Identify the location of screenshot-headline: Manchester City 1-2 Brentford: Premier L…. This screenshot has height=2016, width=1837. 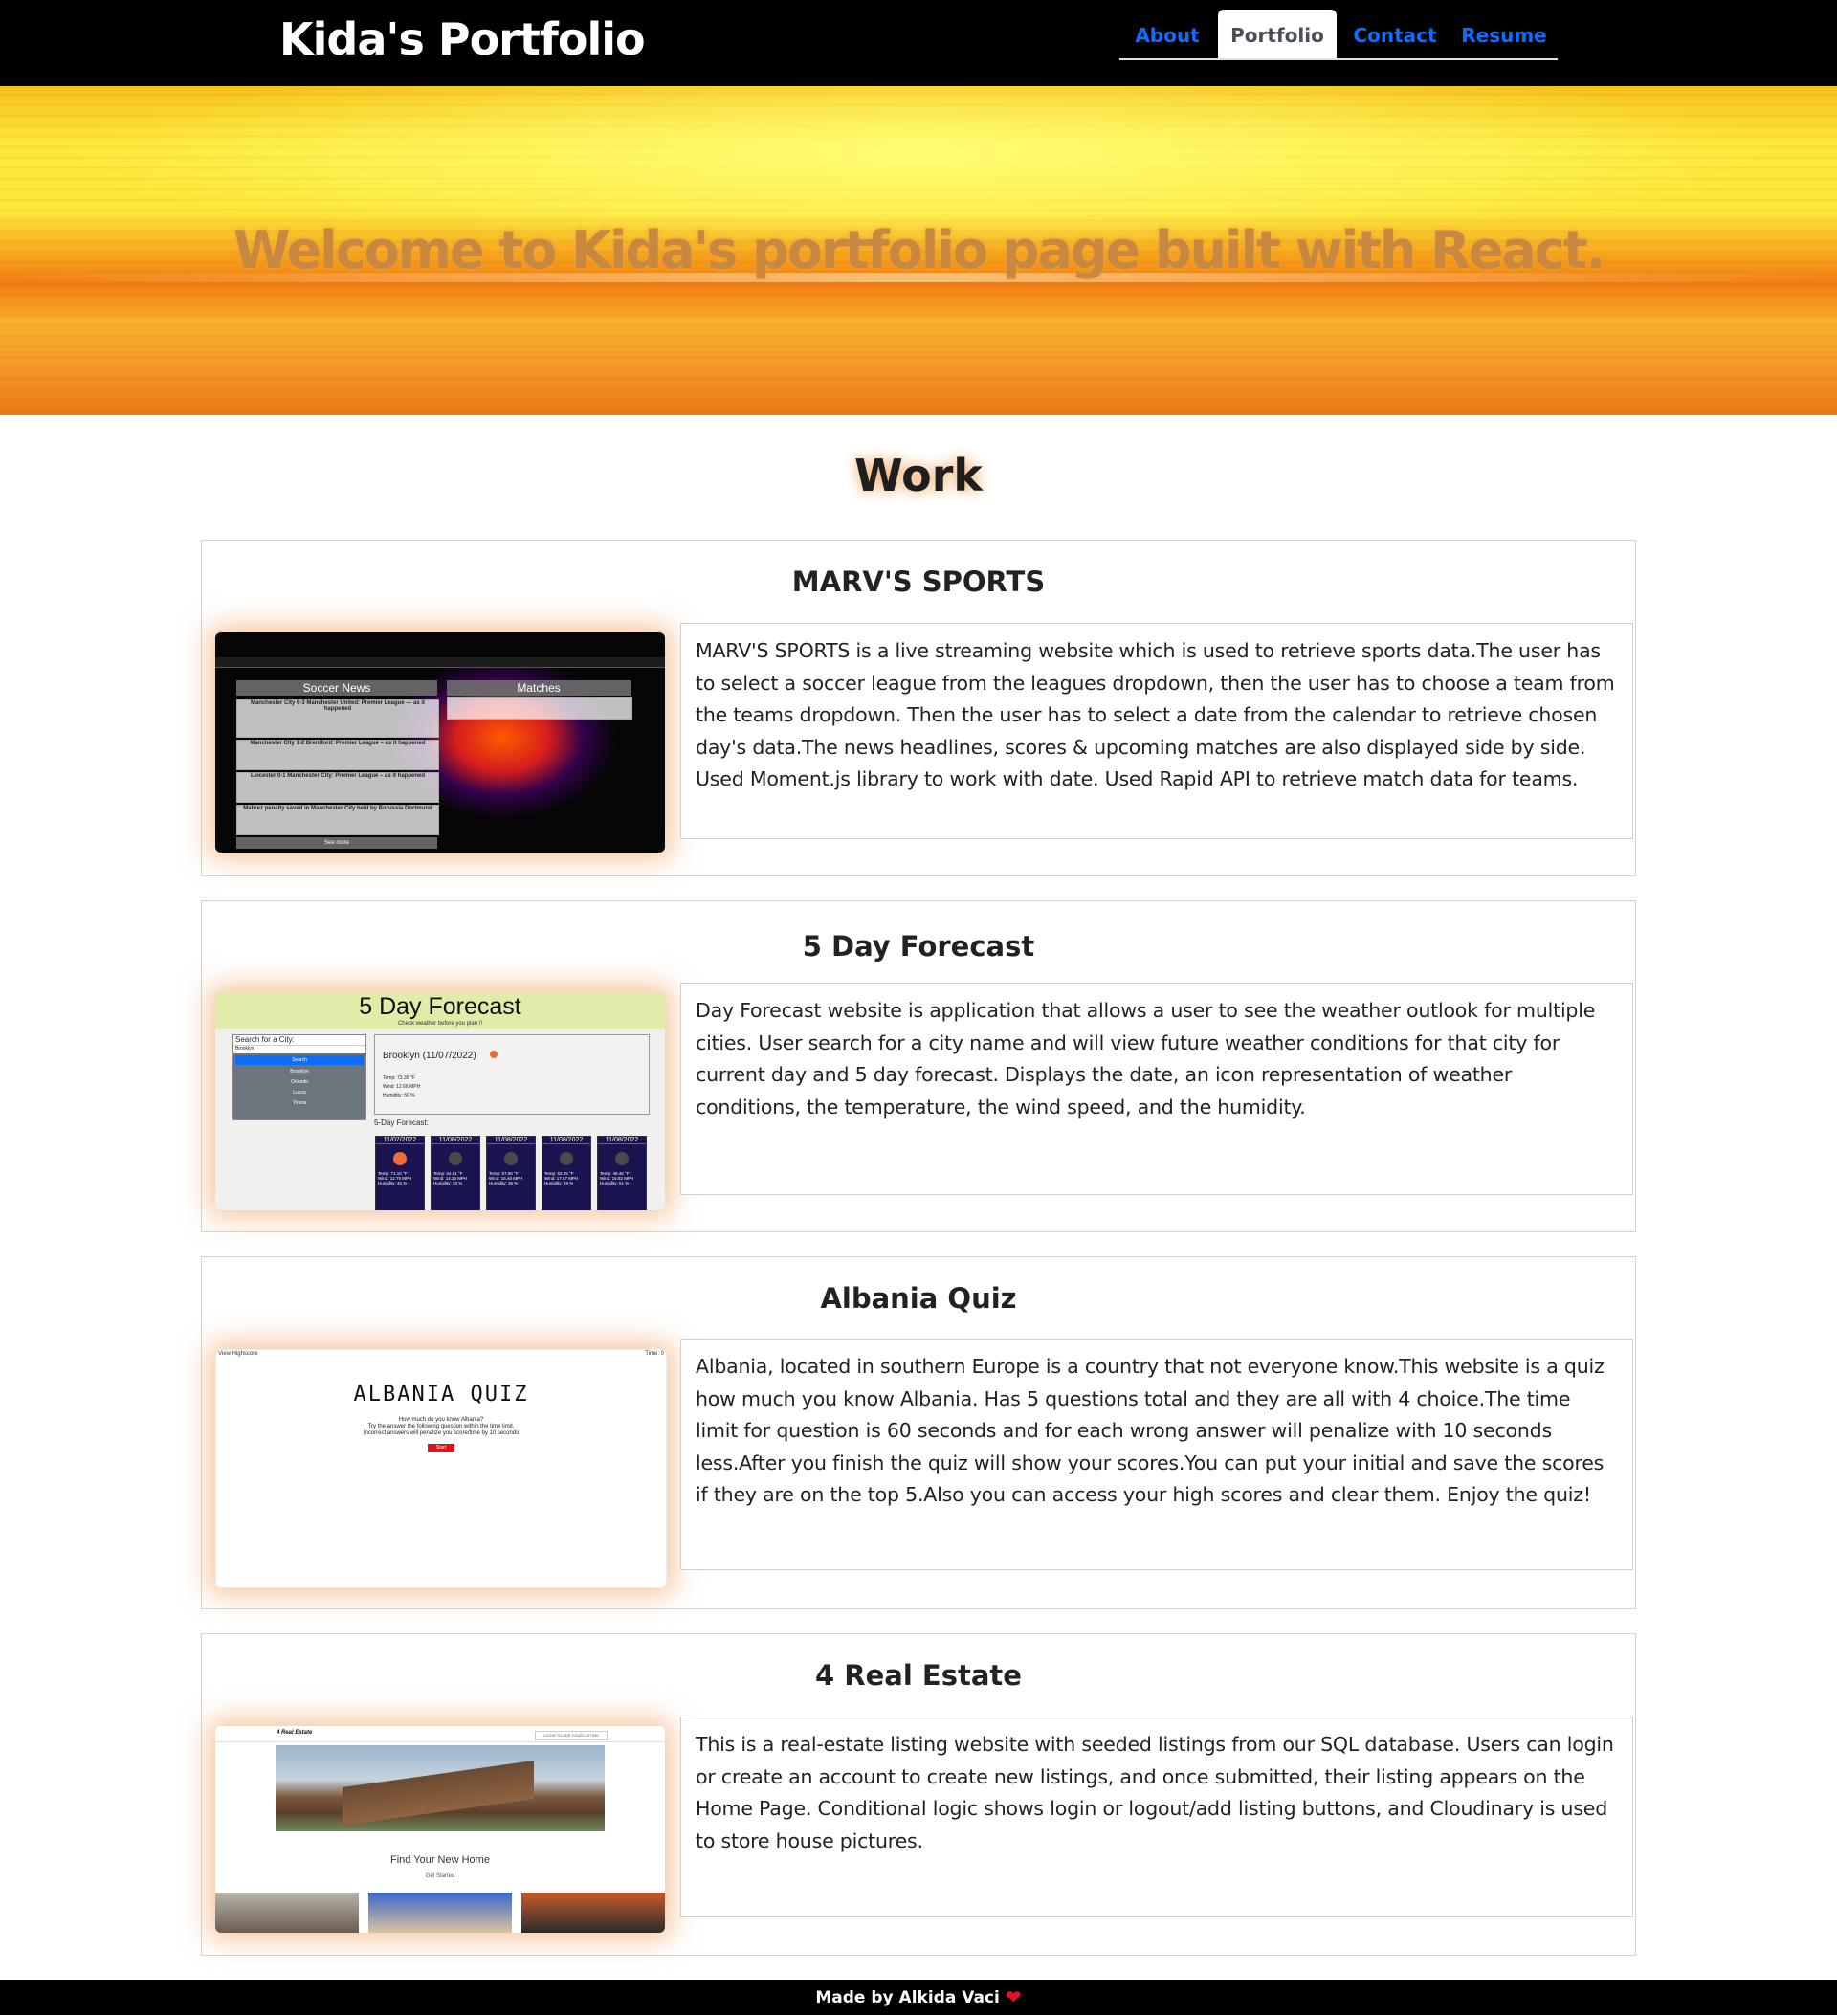
(337, 755).